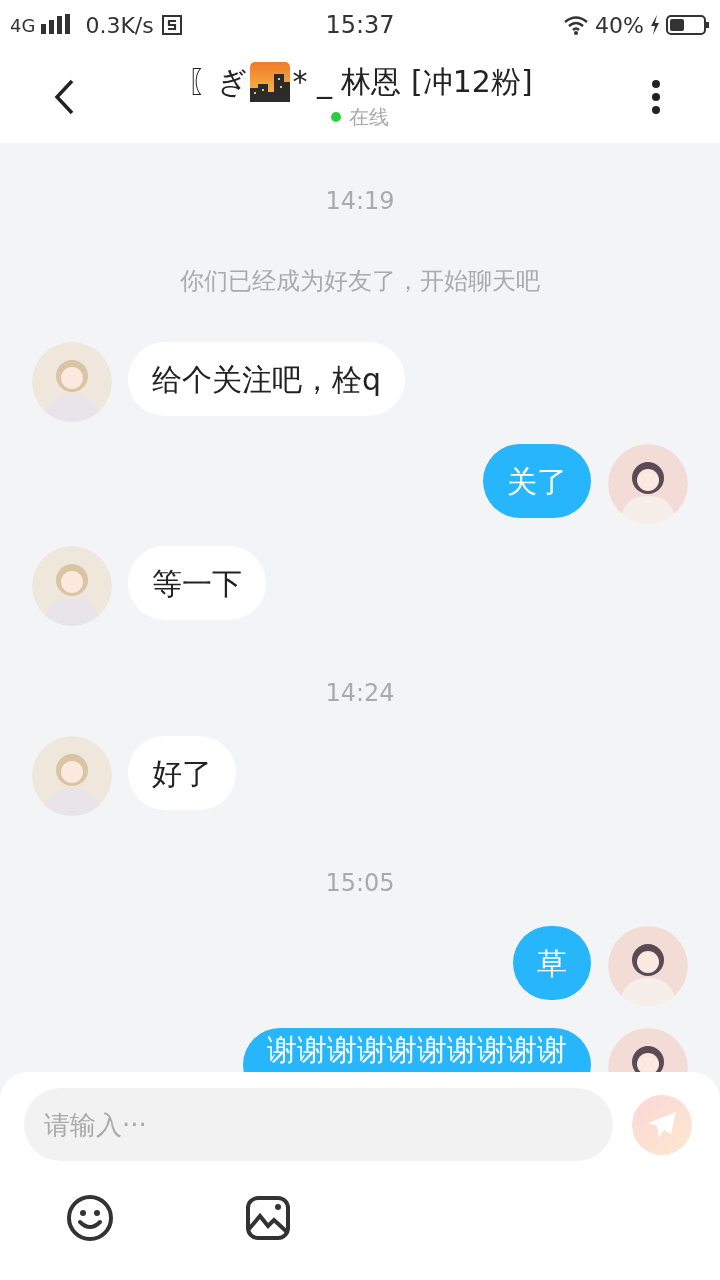 Image resolution: width=720 pixels, height=1280 pixels. Describe the element at coordinates (318, 1124) in the screenshot. I see `message-input: 请输入···` at that location.